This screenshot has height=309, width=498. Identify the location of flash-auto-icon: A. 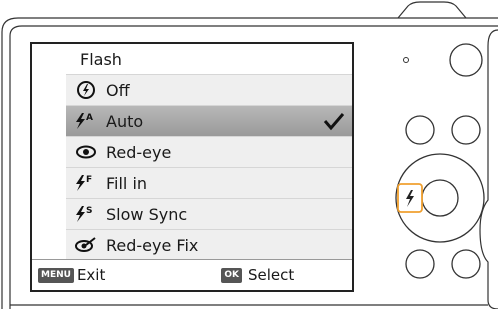
(86, 121).